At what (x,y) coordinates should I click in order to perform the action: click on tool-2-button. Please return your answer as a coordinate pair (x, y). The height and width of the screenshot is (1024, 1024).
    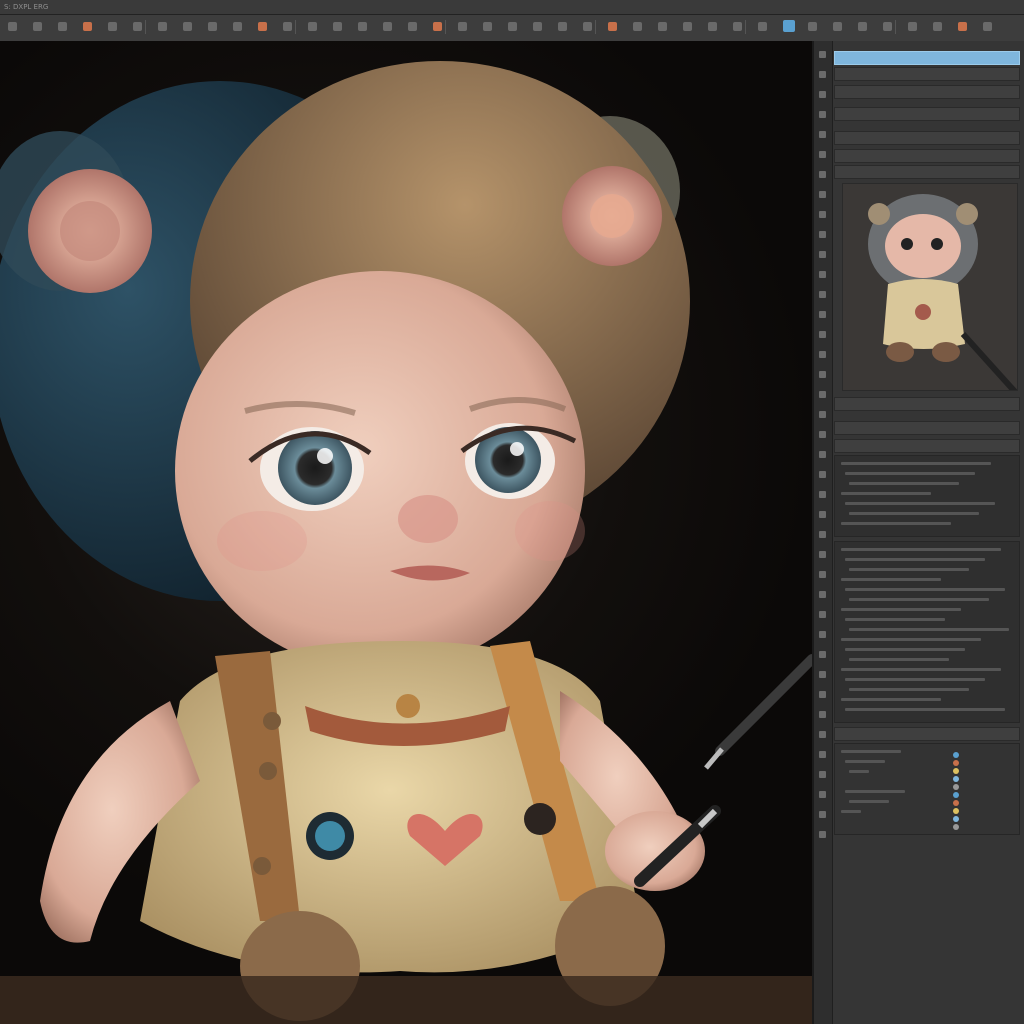
    Looking at the image, I should click on (37, 26).